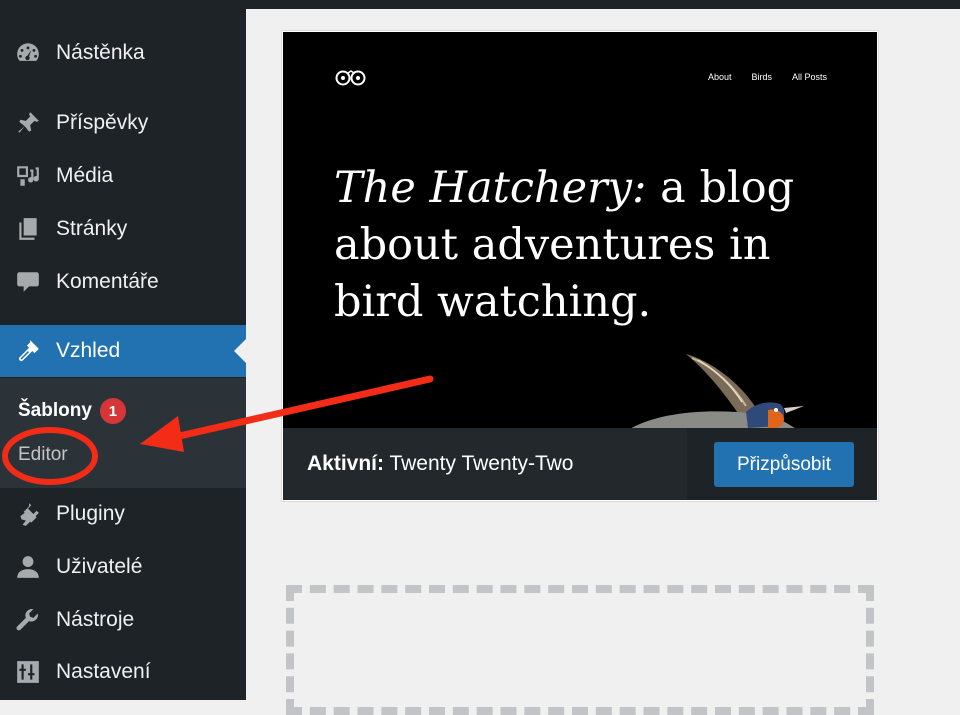 This screenshot has width=960, height=715. What do you see at coordinates (350, 78) in the screenshot?
I see `site-logo-icon` at bounding box center [350, 78].